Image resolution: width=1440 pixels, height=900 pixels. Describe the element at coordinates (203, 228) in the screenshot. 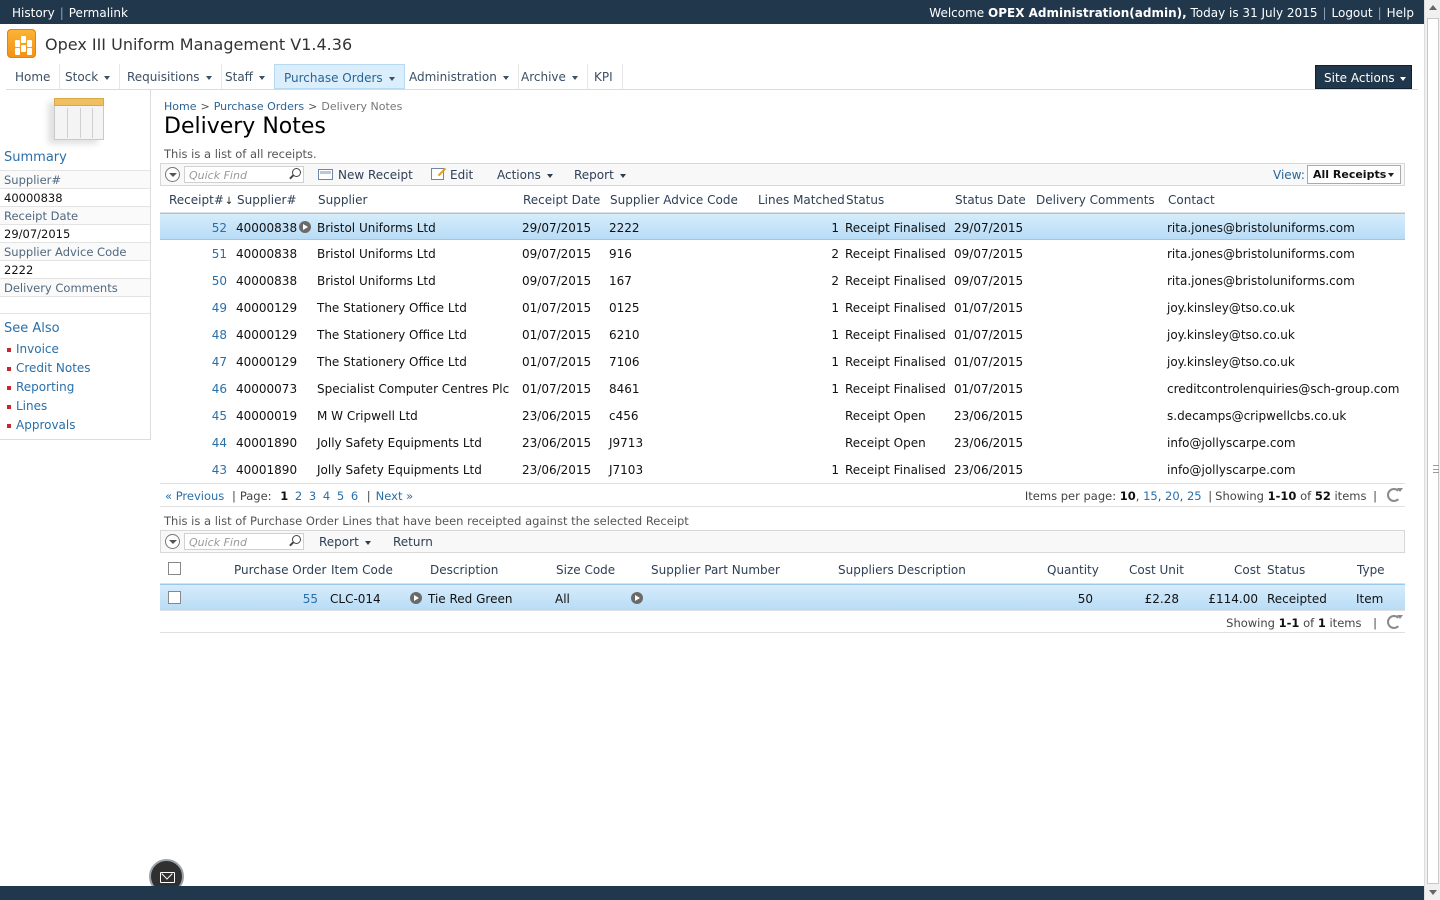

I see `receipt-number: 52` at that location.